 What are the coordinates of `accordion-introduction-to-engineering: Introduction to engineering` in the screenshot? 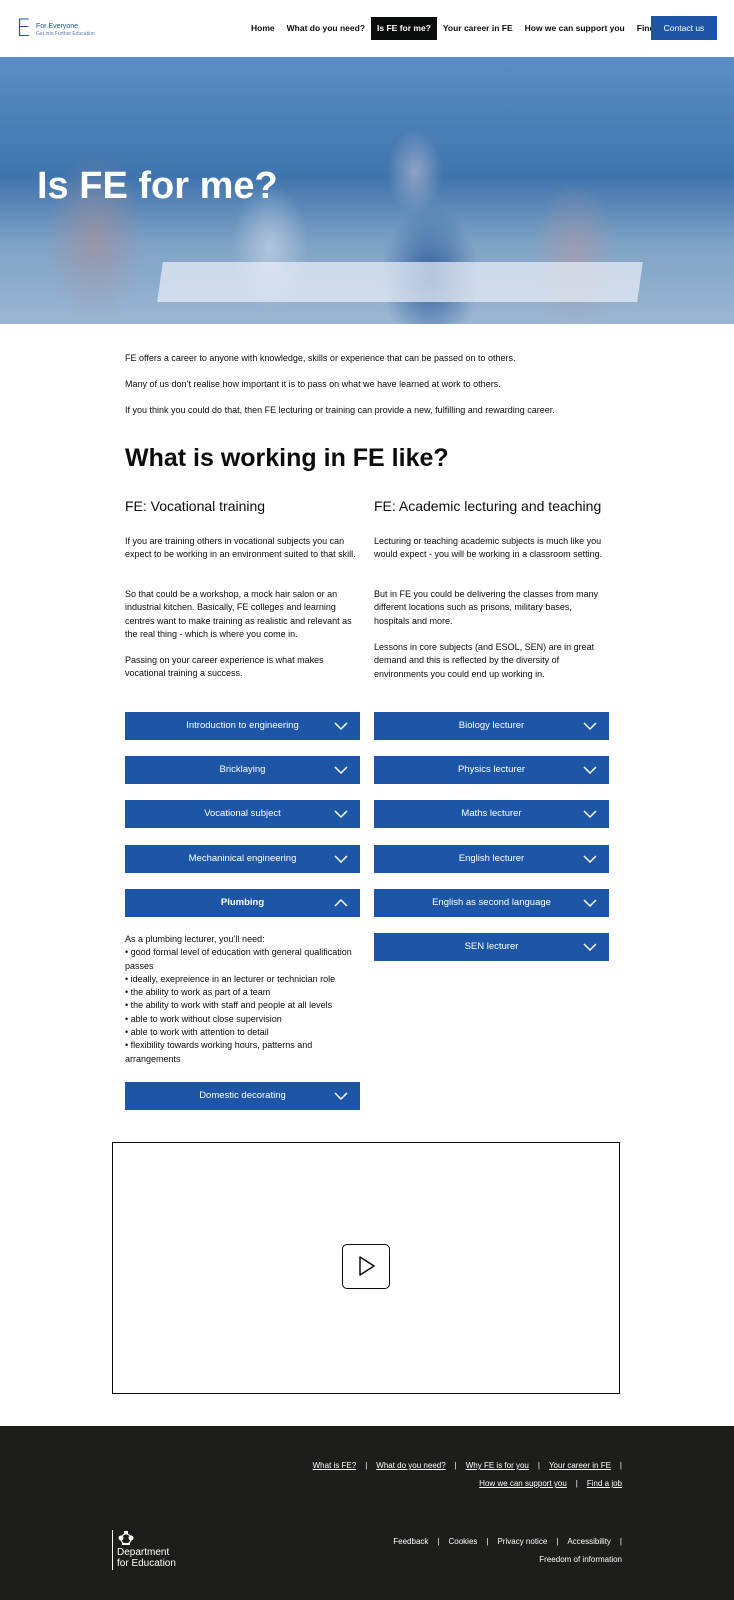 It's located at (242, 726).